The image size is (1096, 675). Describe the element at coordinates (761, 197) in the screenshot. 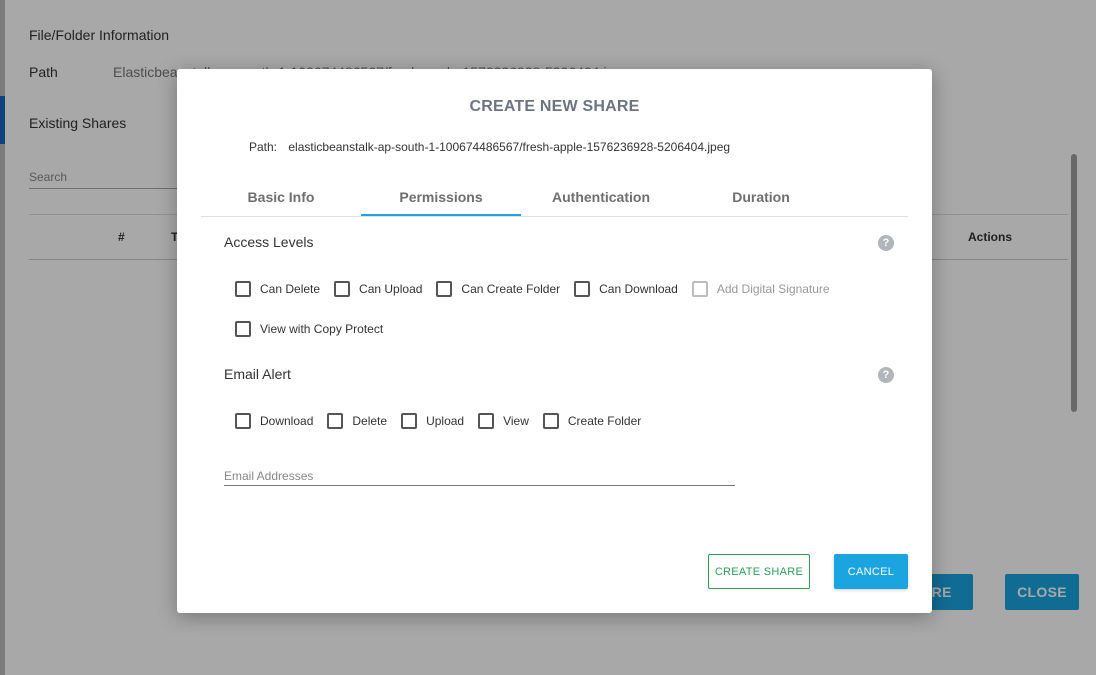

I see `tab-duration: Duration` at that location.